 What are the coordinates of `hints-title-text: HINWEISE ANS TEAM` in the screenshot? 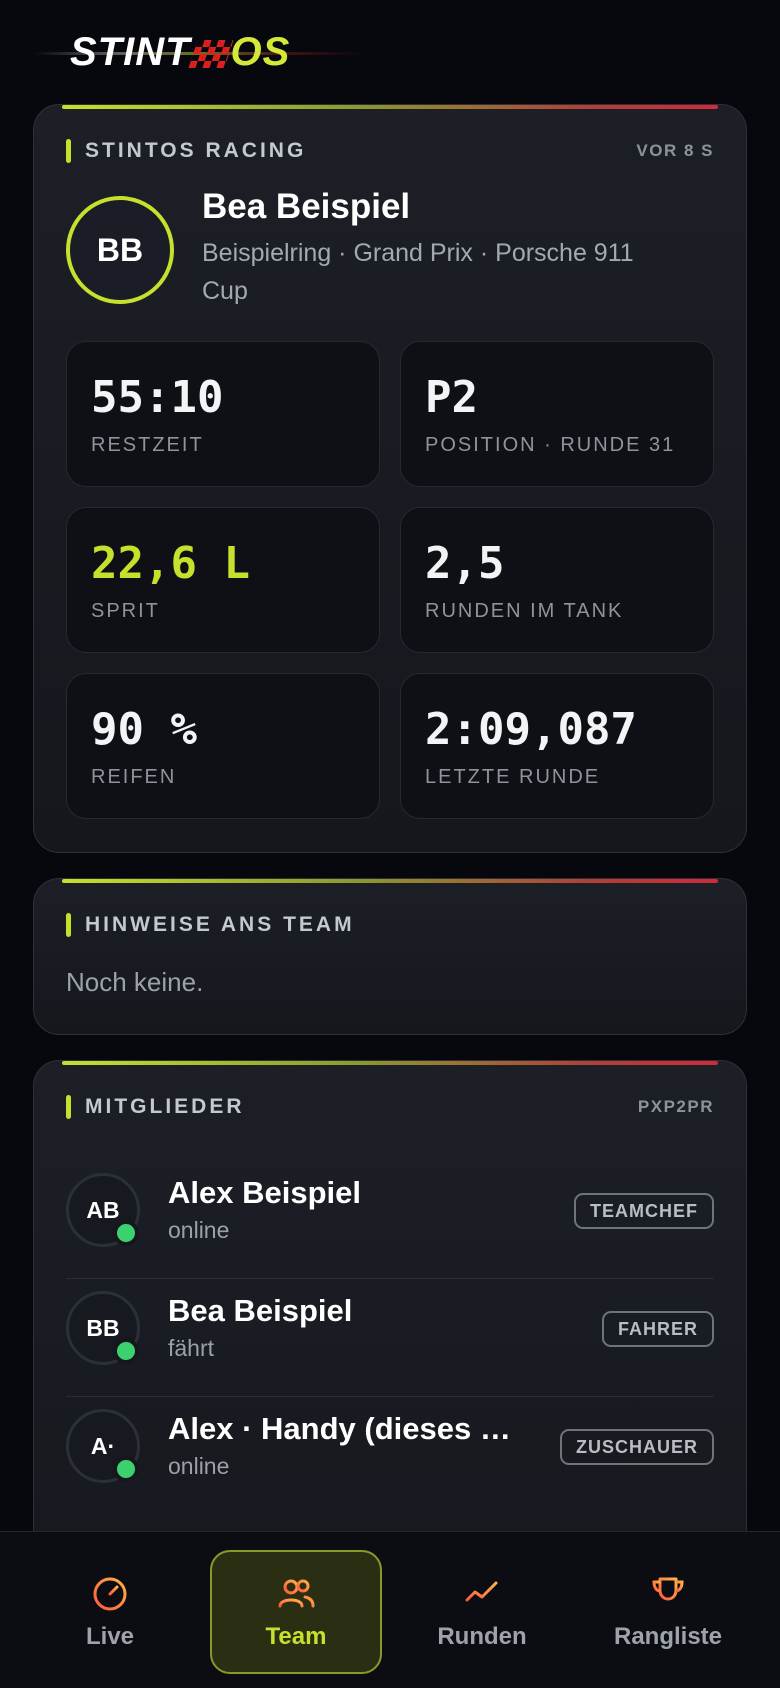 It's located at (220, 924).